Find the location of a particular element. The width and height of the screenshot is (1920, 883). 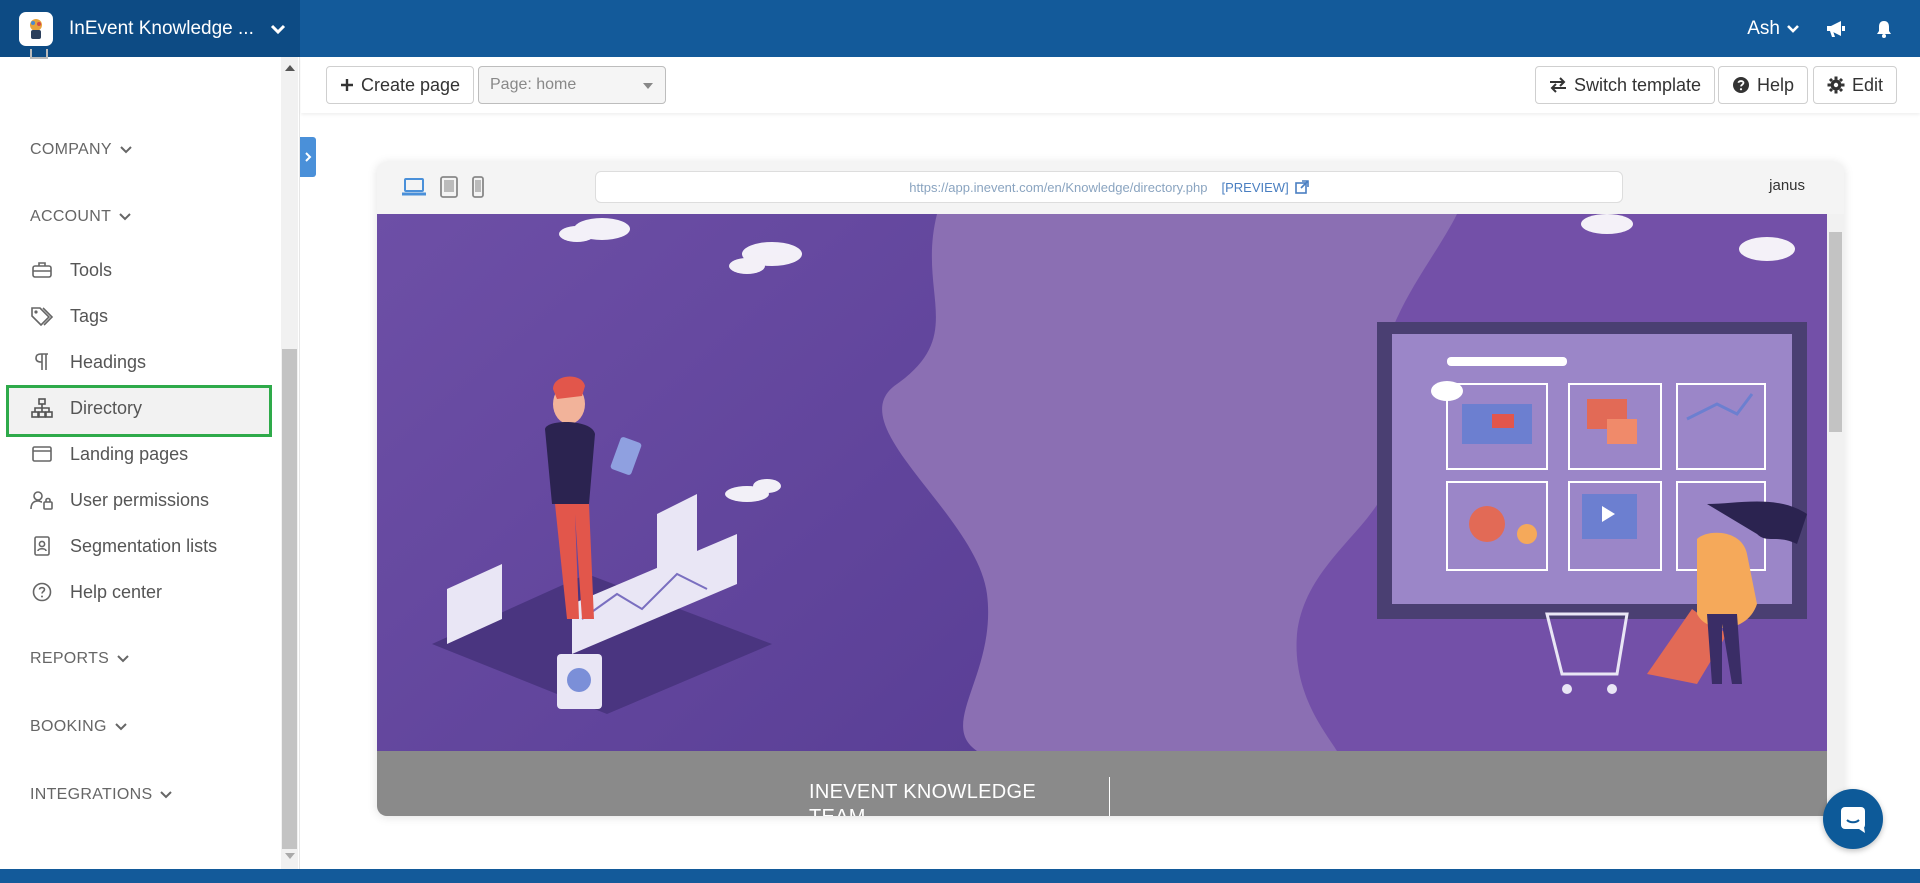

sidebar-item-directory: Directory is located at coordinates (86, 408).